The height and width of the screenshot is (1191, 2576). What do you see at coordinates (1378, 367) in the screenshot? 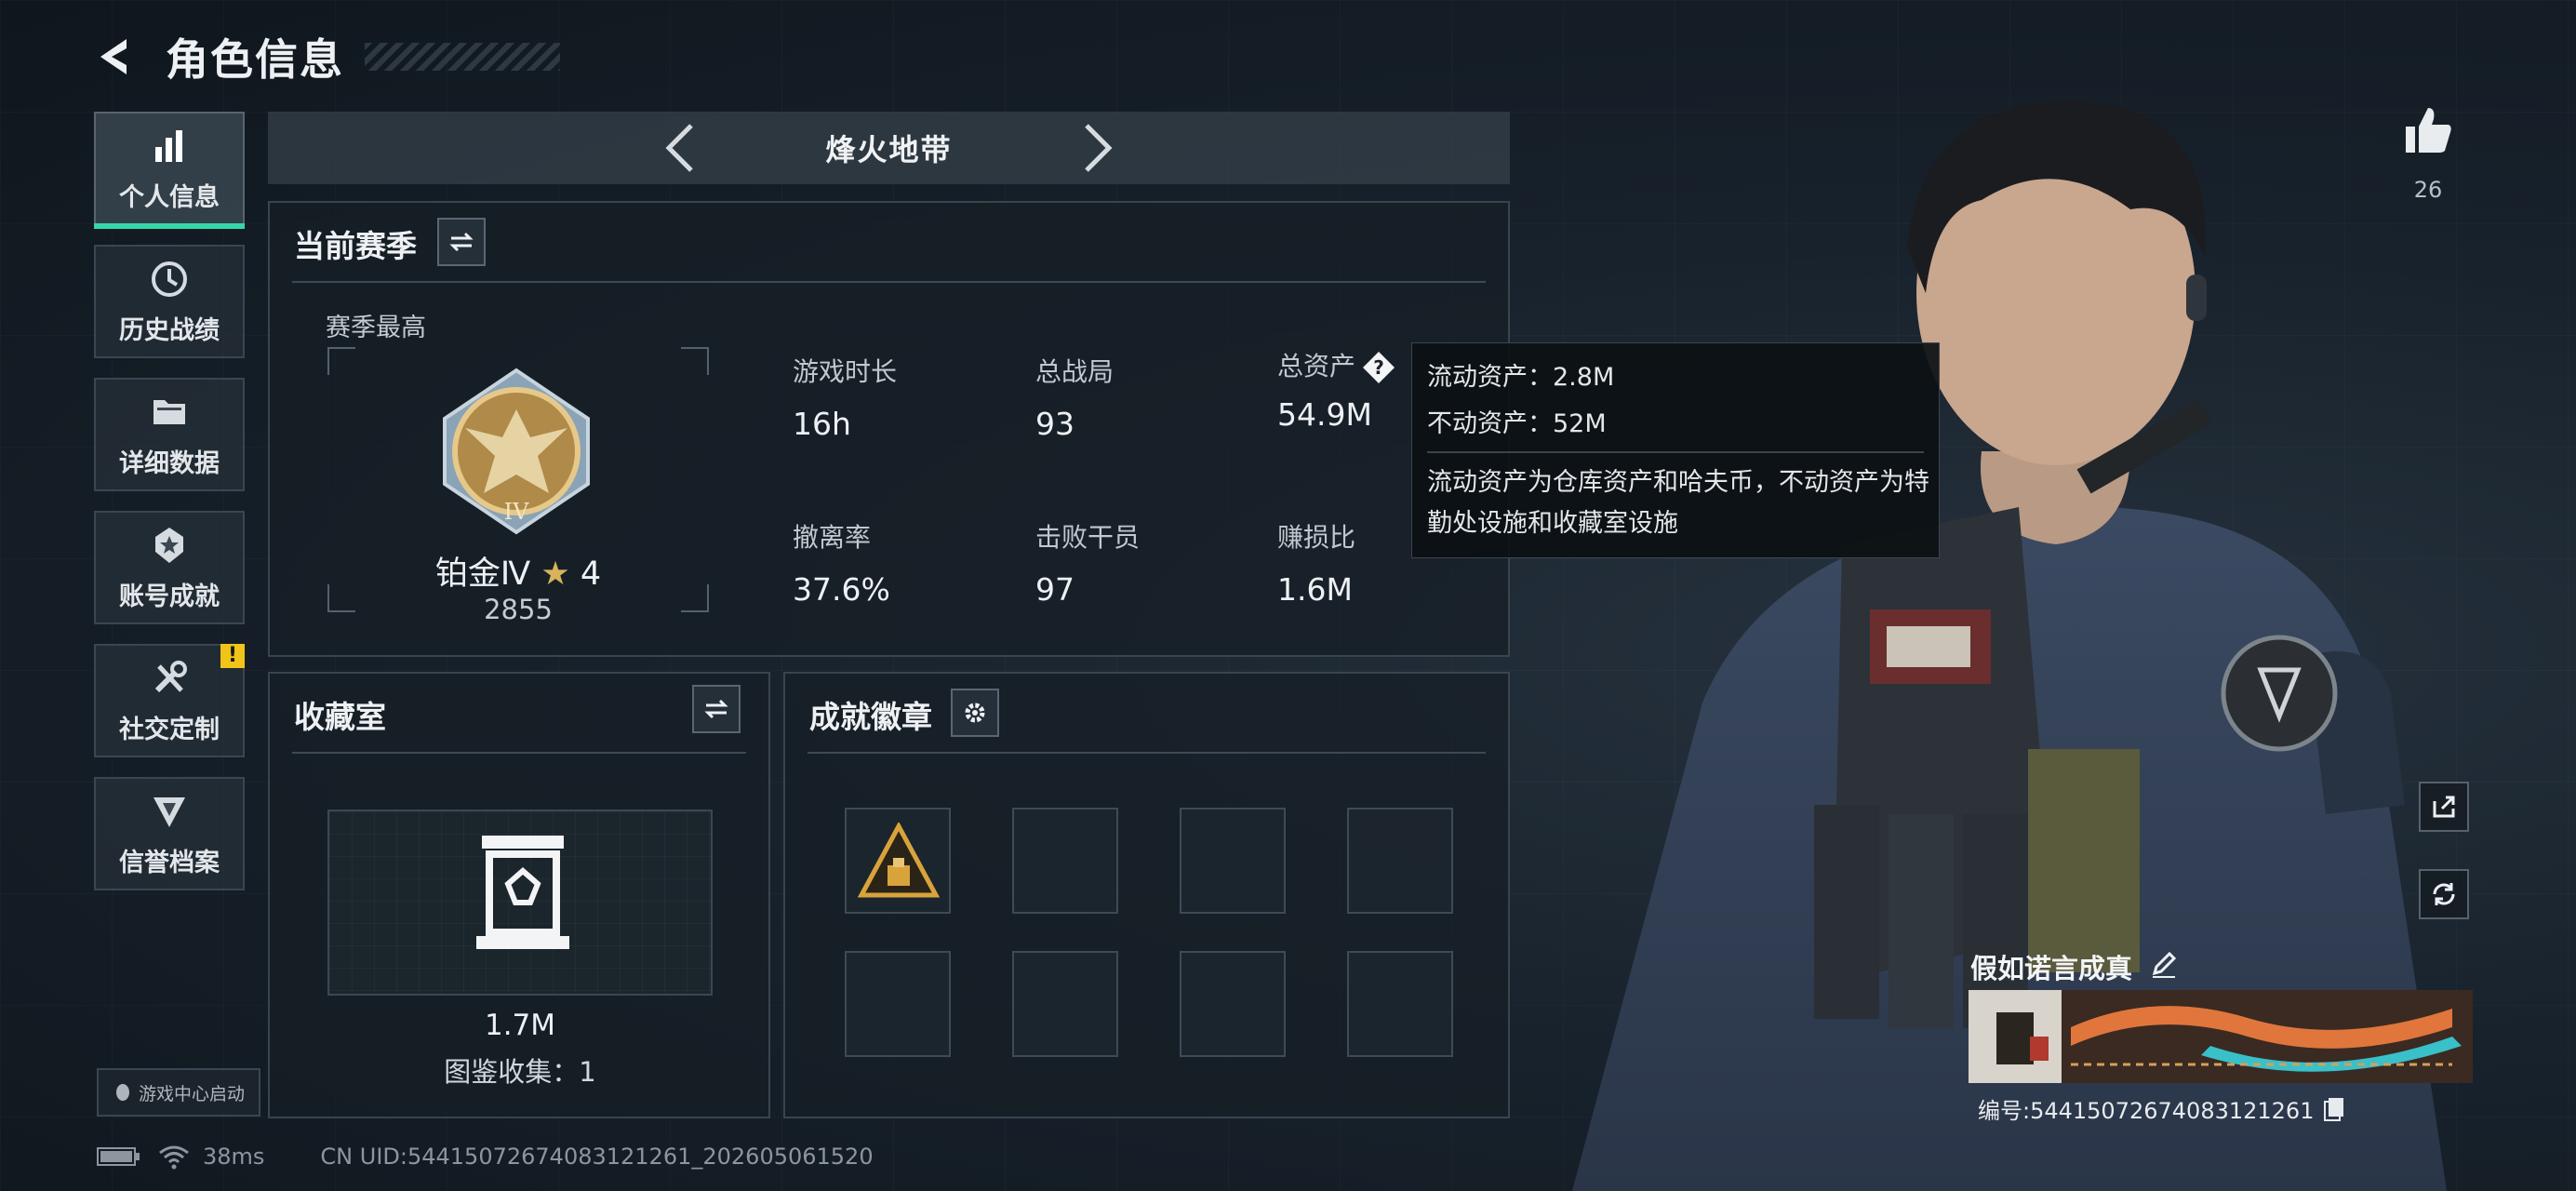
I see `help-diamond-icon: ?` at bounding box center [1378, 367].